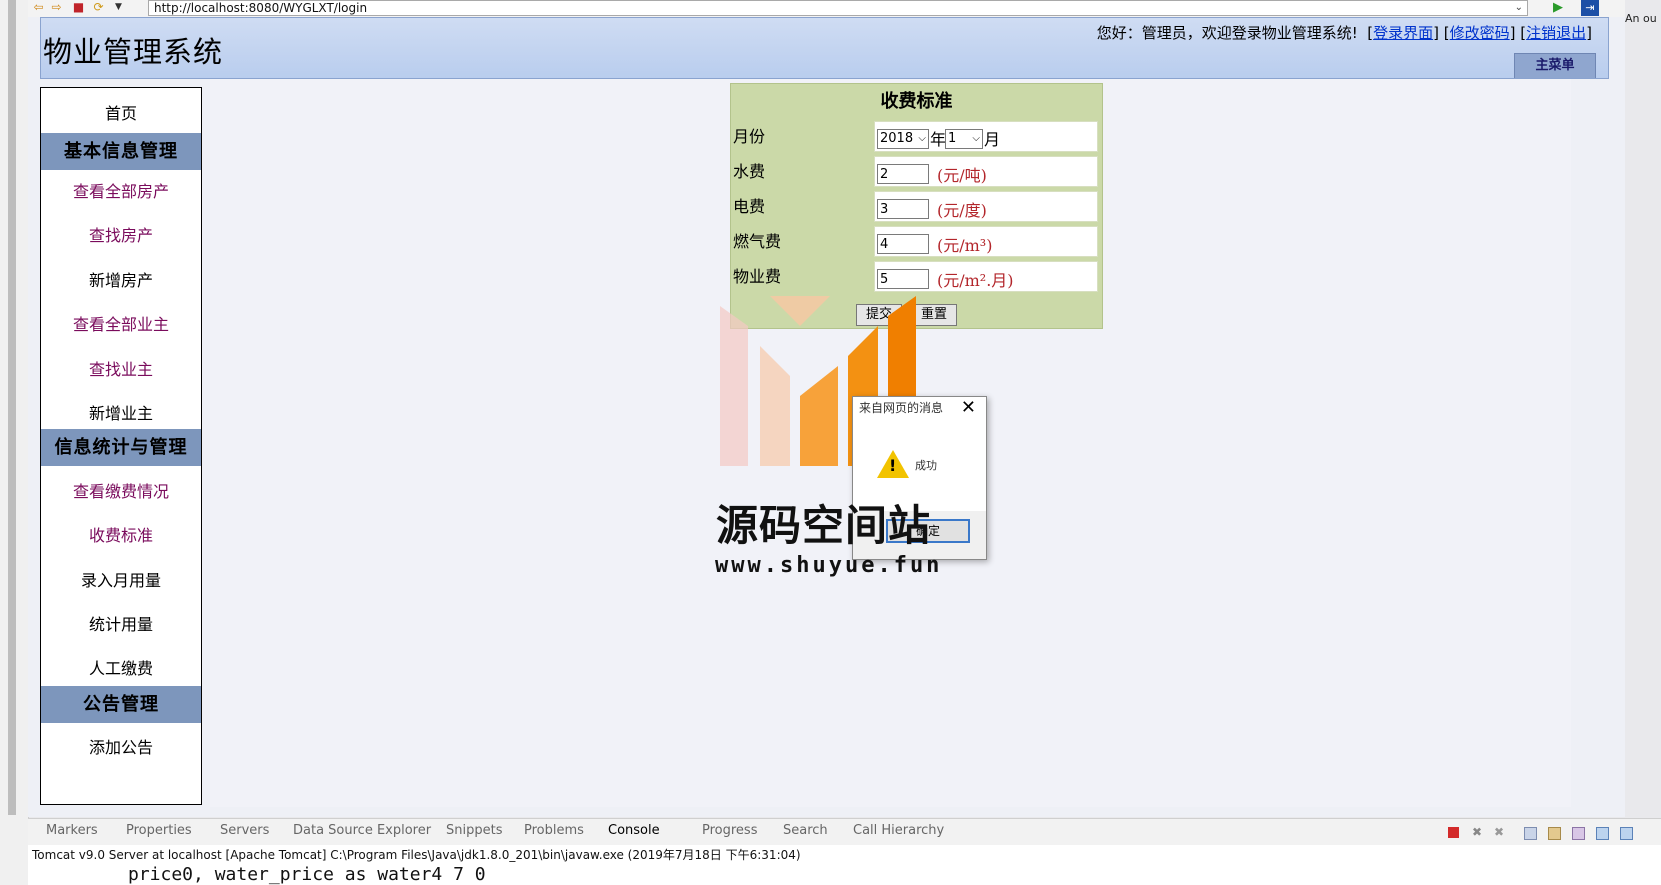  What do you see at coordinates (968, 408) in the screenshot?
I see `close-icon: ✕` at bounding box center [968, 408].